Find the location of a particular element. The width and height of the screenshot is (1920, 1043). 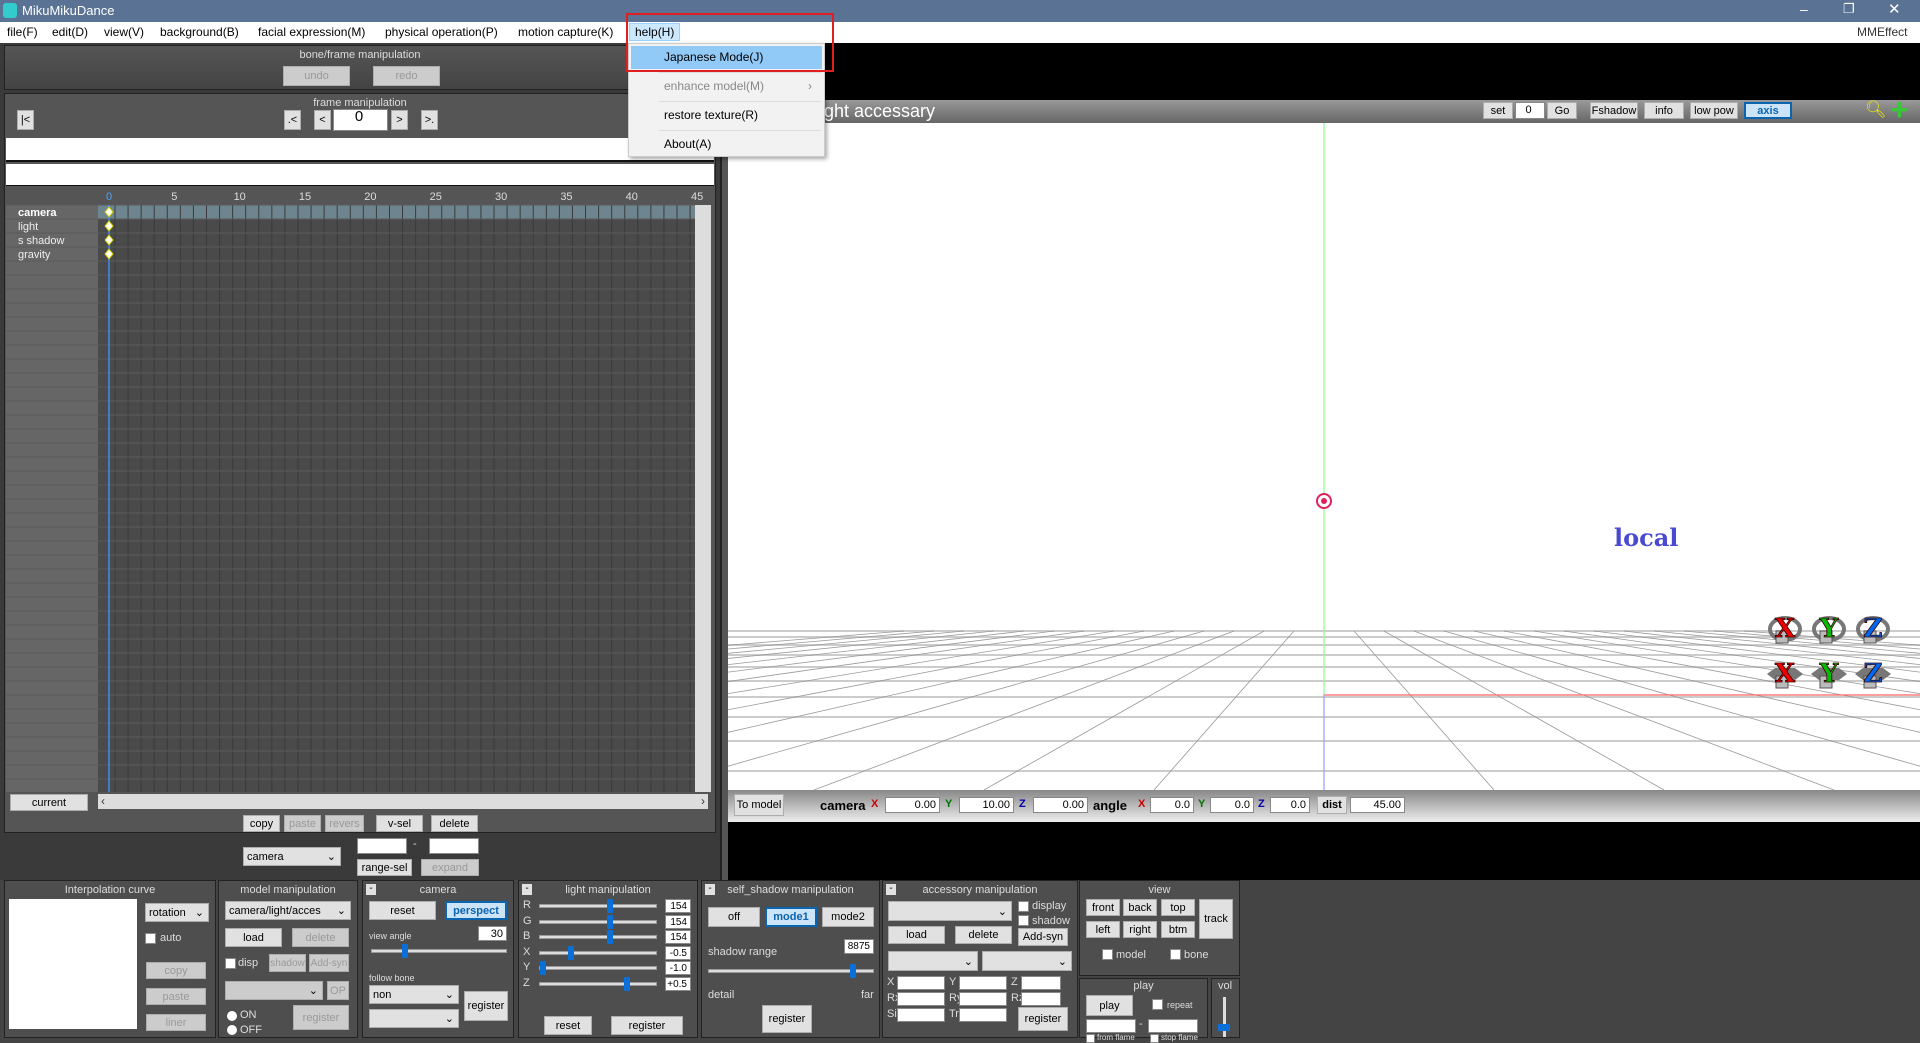

light-g-input: 154 is located at coordinates (678, 921).